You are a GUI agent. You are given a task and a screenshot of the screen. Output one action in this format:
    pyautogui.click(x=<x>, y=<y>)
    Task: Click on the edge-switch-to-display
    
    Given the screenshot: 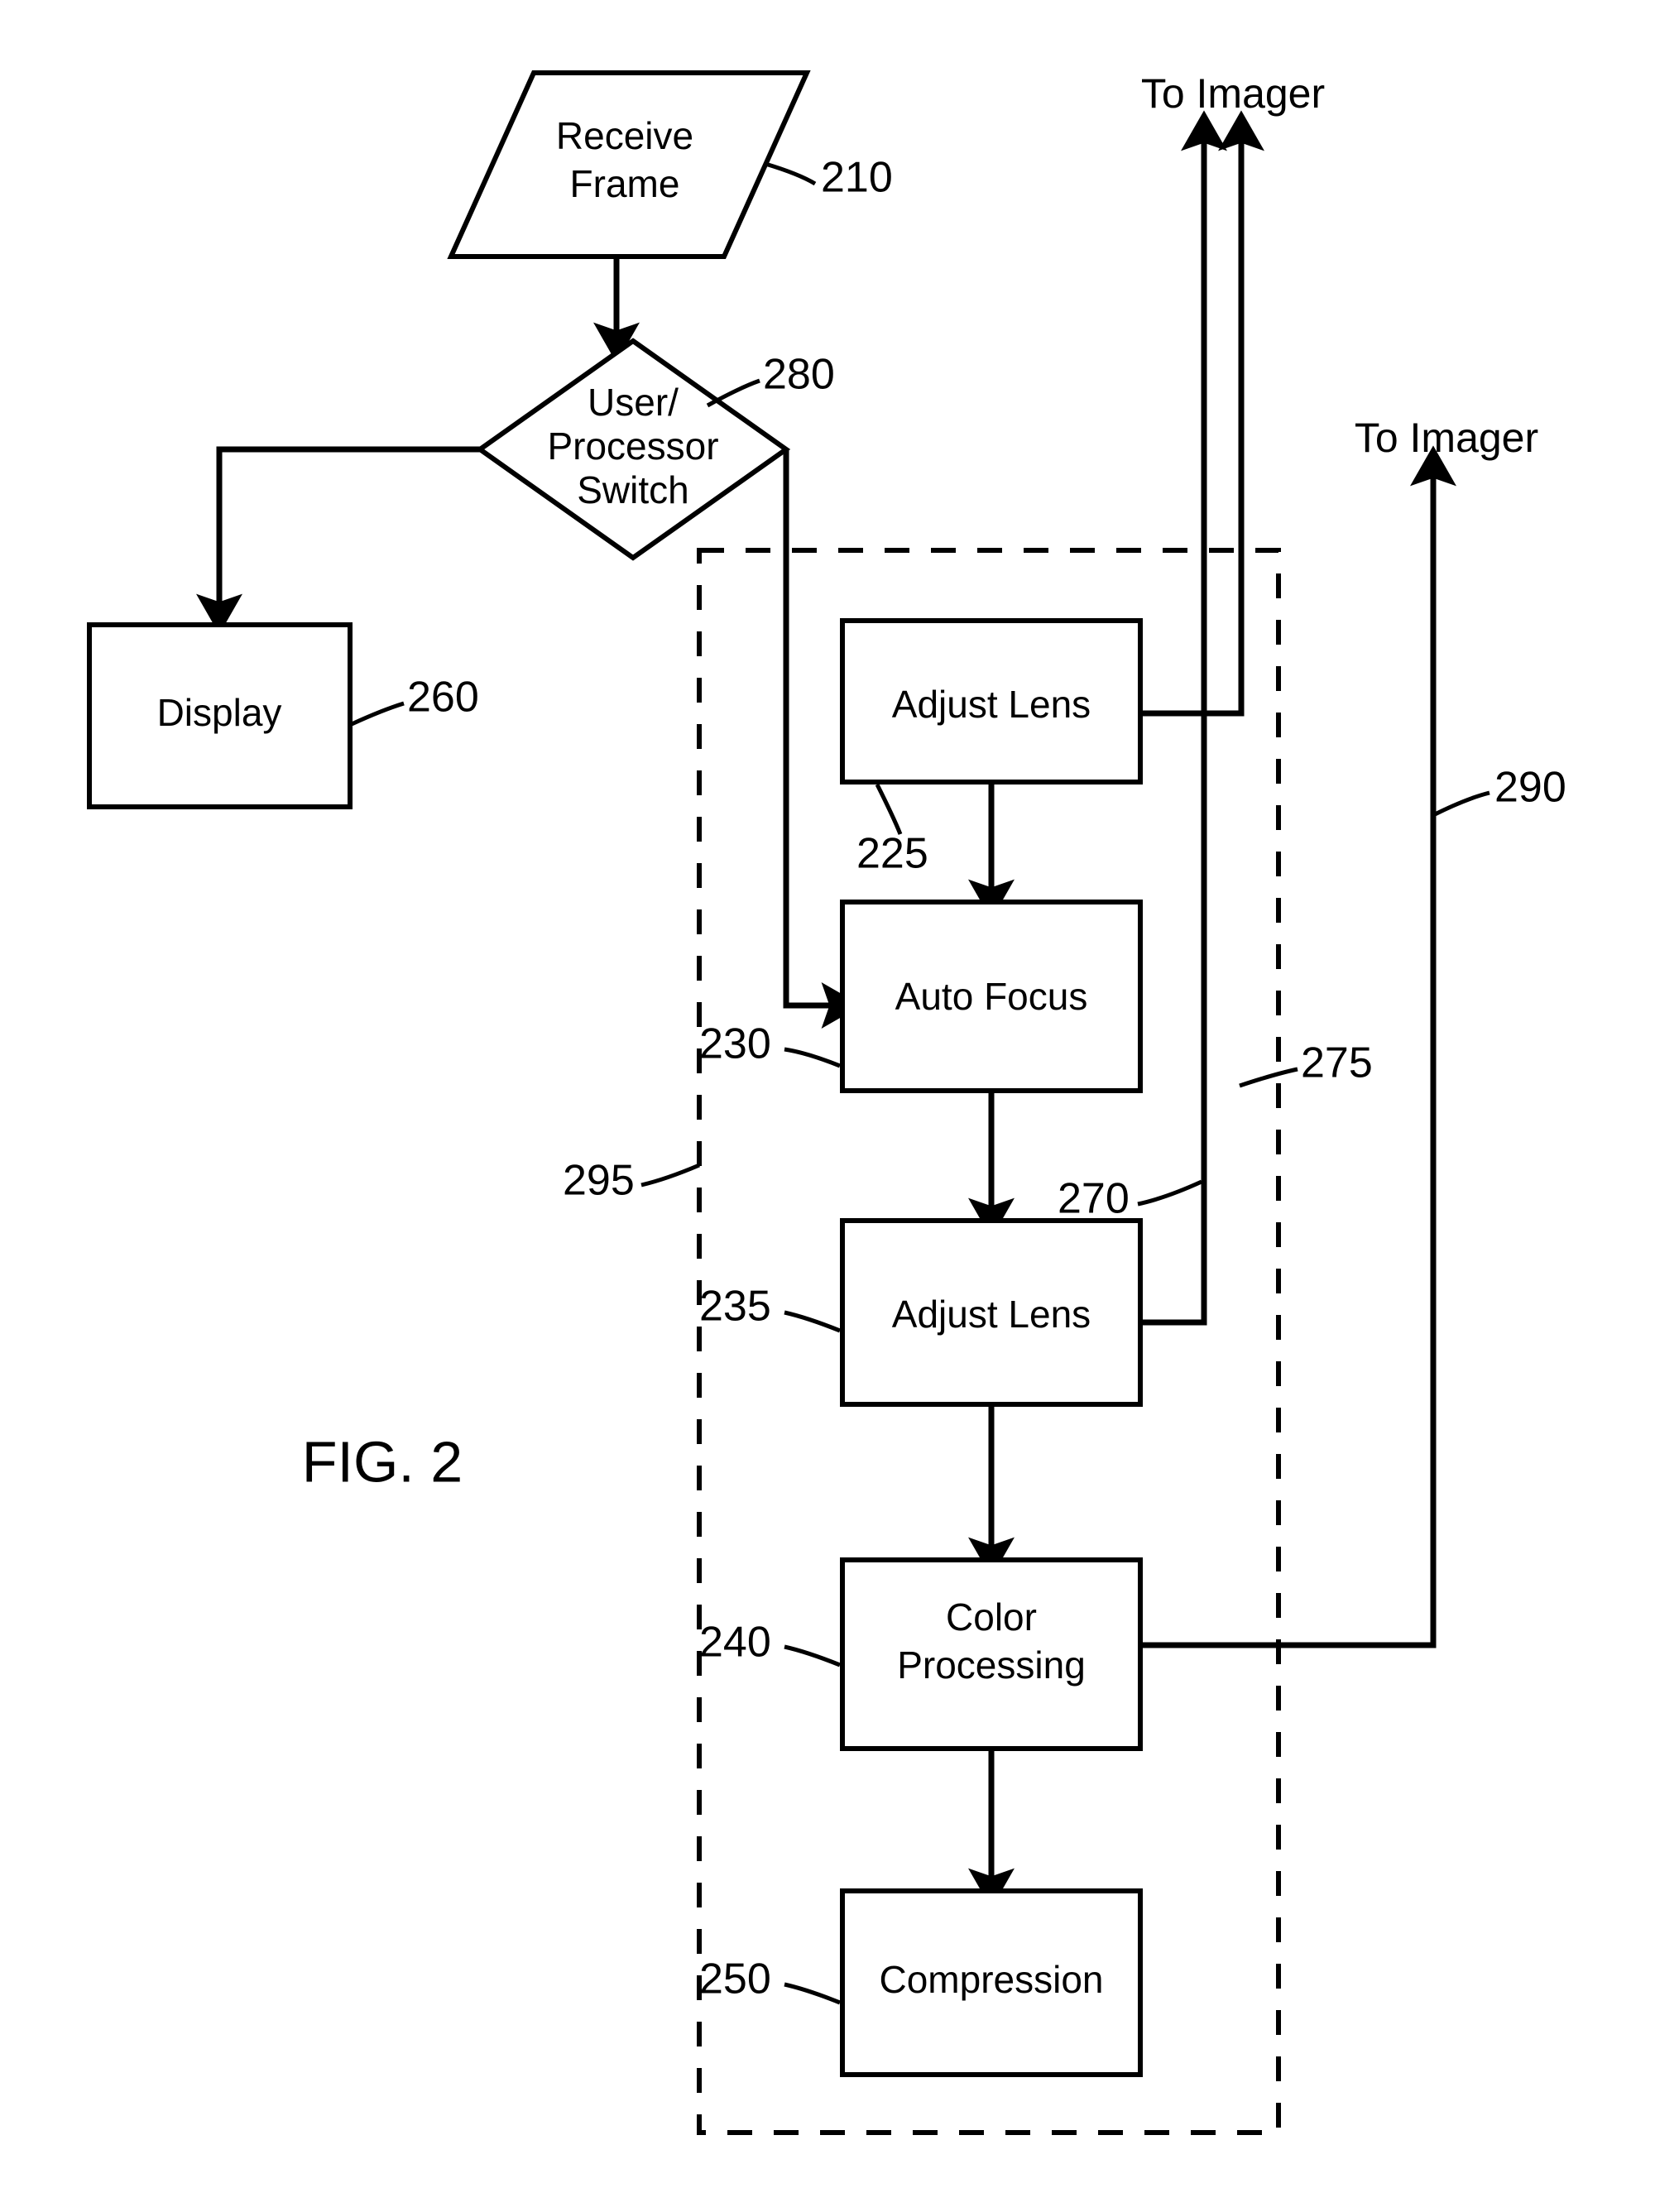 What is the action you would take?
    pyautogui.click(x=338, y=540)
    